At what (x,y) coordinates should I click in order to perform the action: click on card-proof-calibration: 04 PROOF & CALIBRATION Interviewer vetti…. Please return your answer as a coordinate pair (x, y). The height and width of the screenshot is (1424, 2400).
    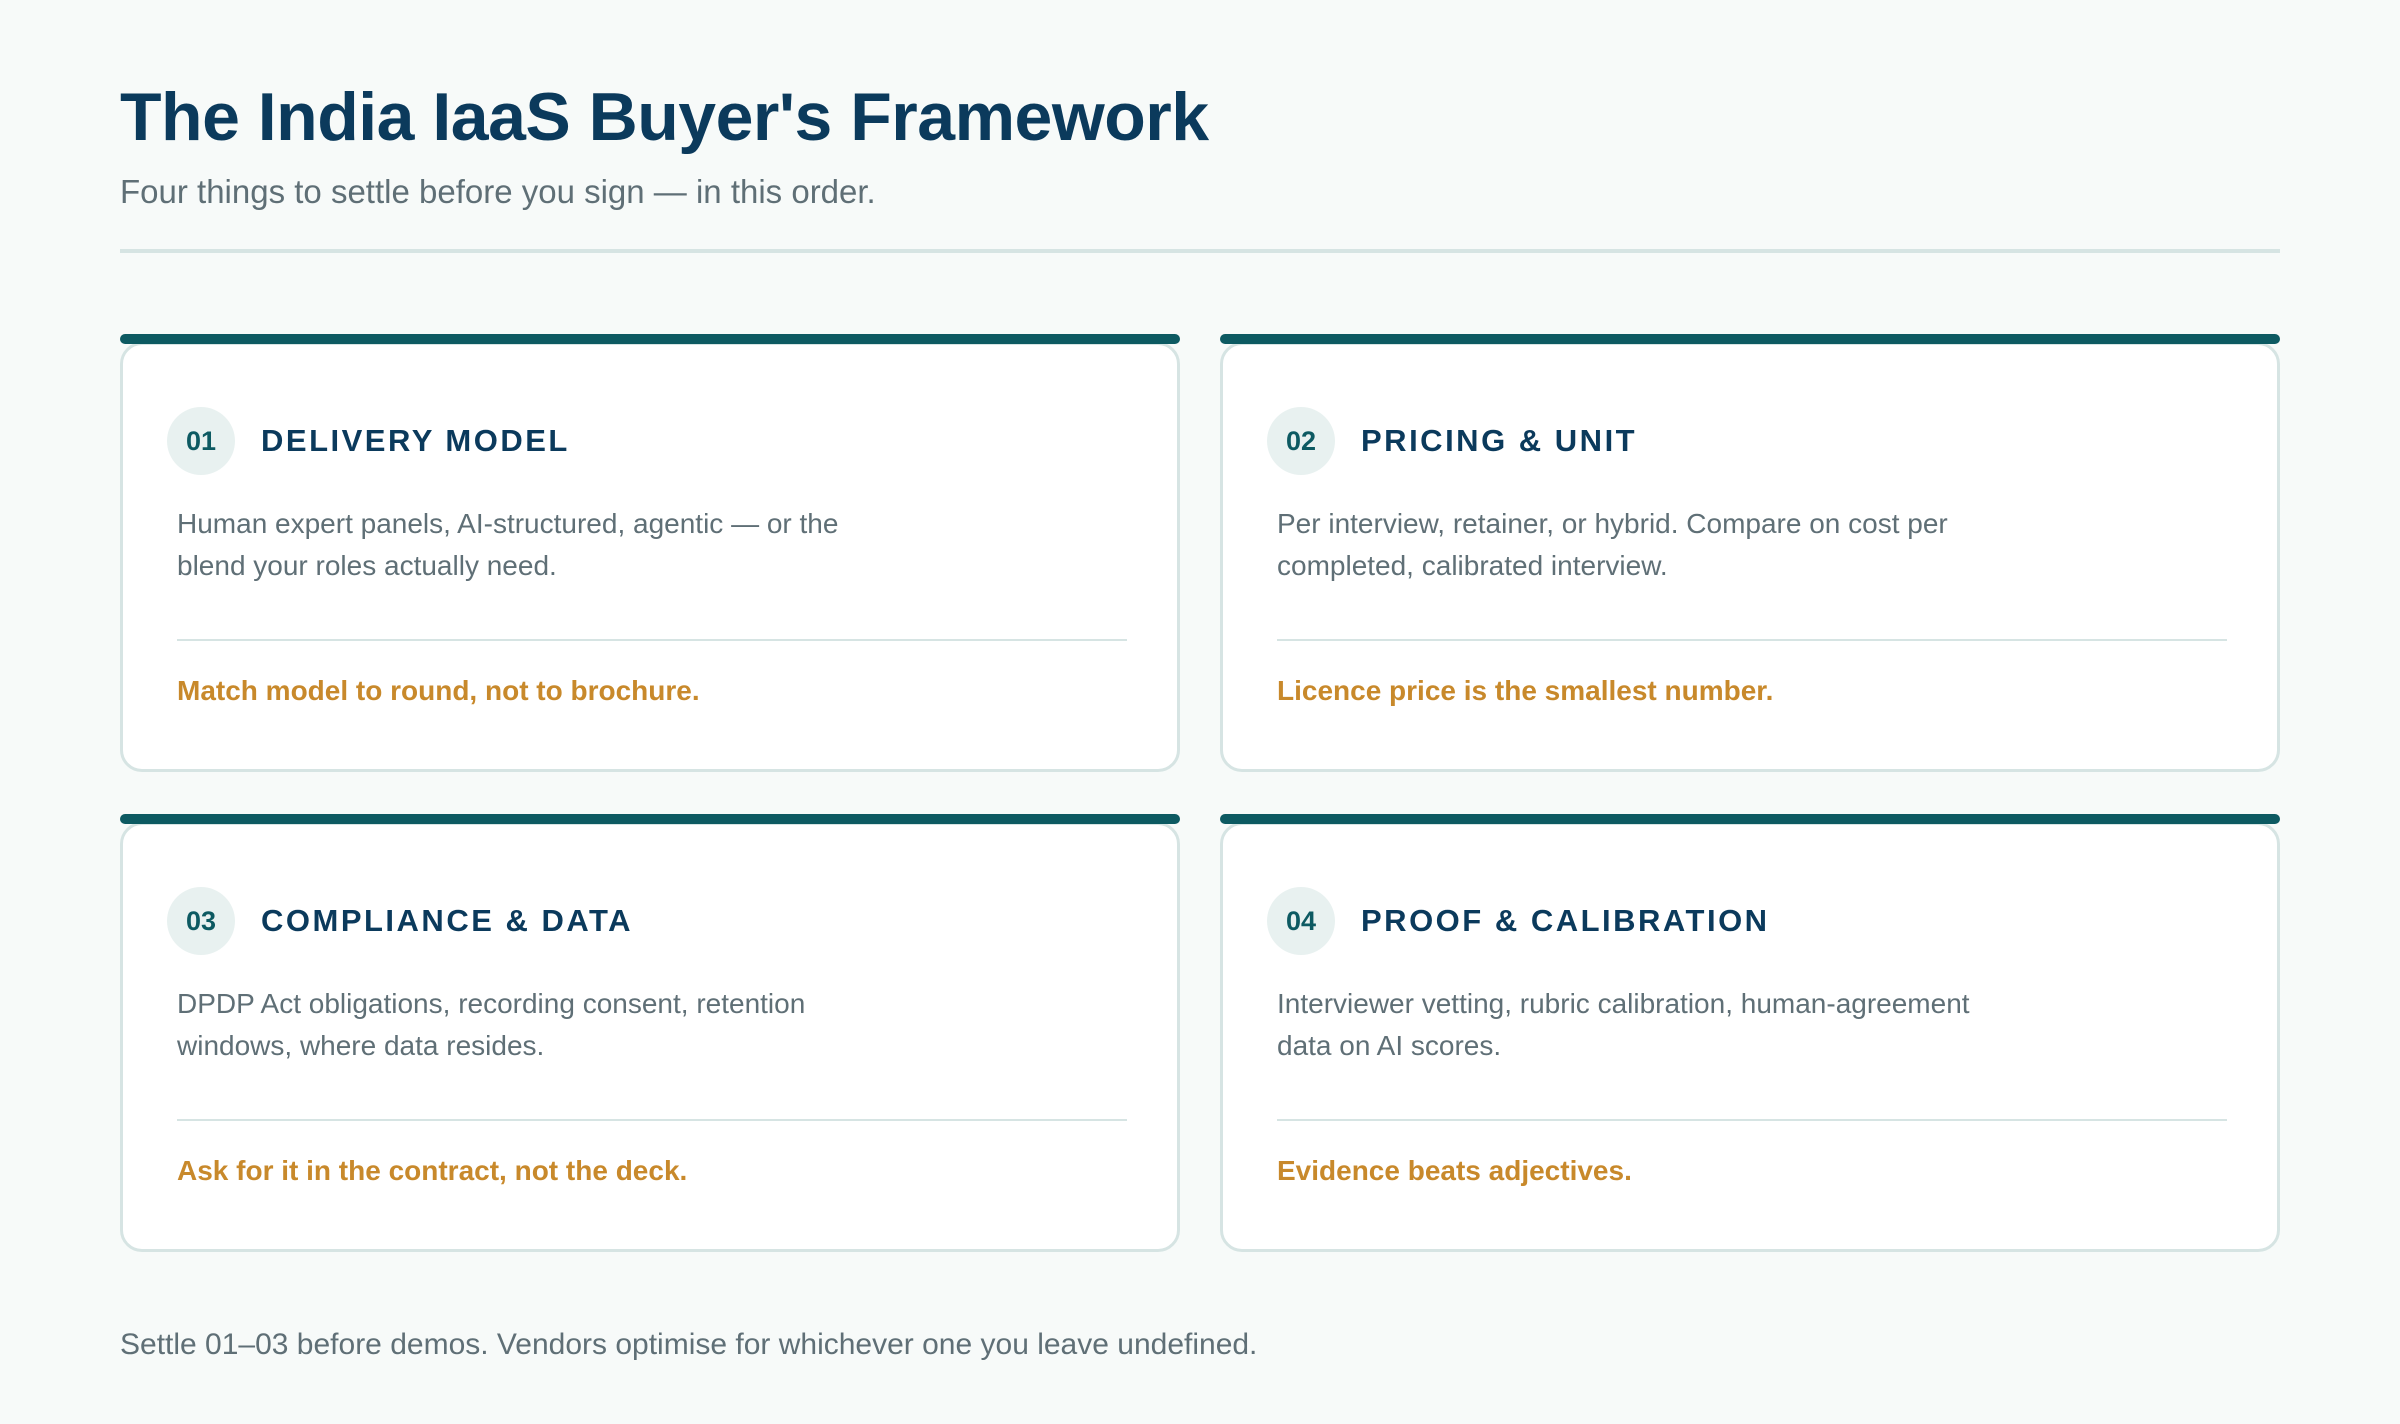
    Looking at the image, I should click on (1750, 1033).